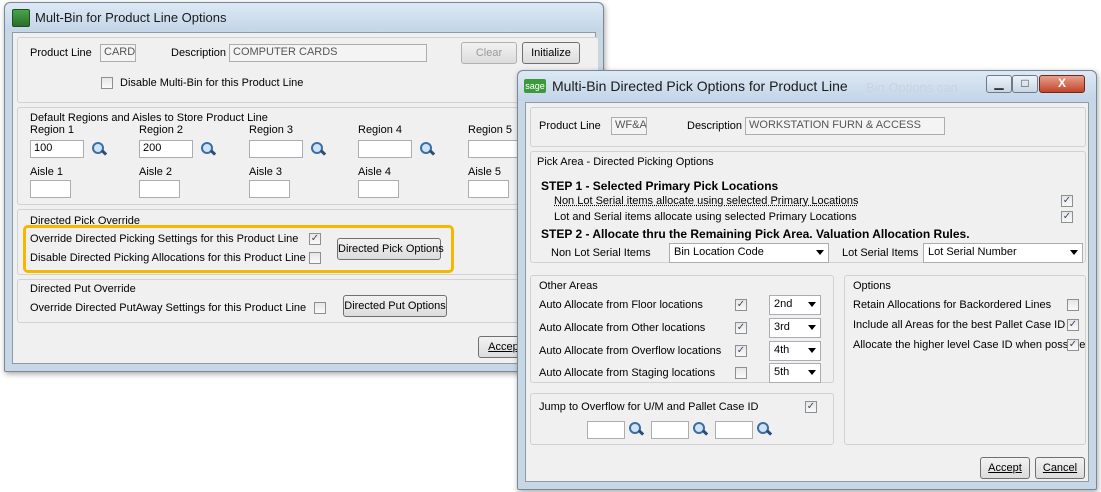  What do you see at coordinates (395, 306) in the screenshot?
I see `directed-put-options-button: Directed Put Options` at bounding box center [395, 306].